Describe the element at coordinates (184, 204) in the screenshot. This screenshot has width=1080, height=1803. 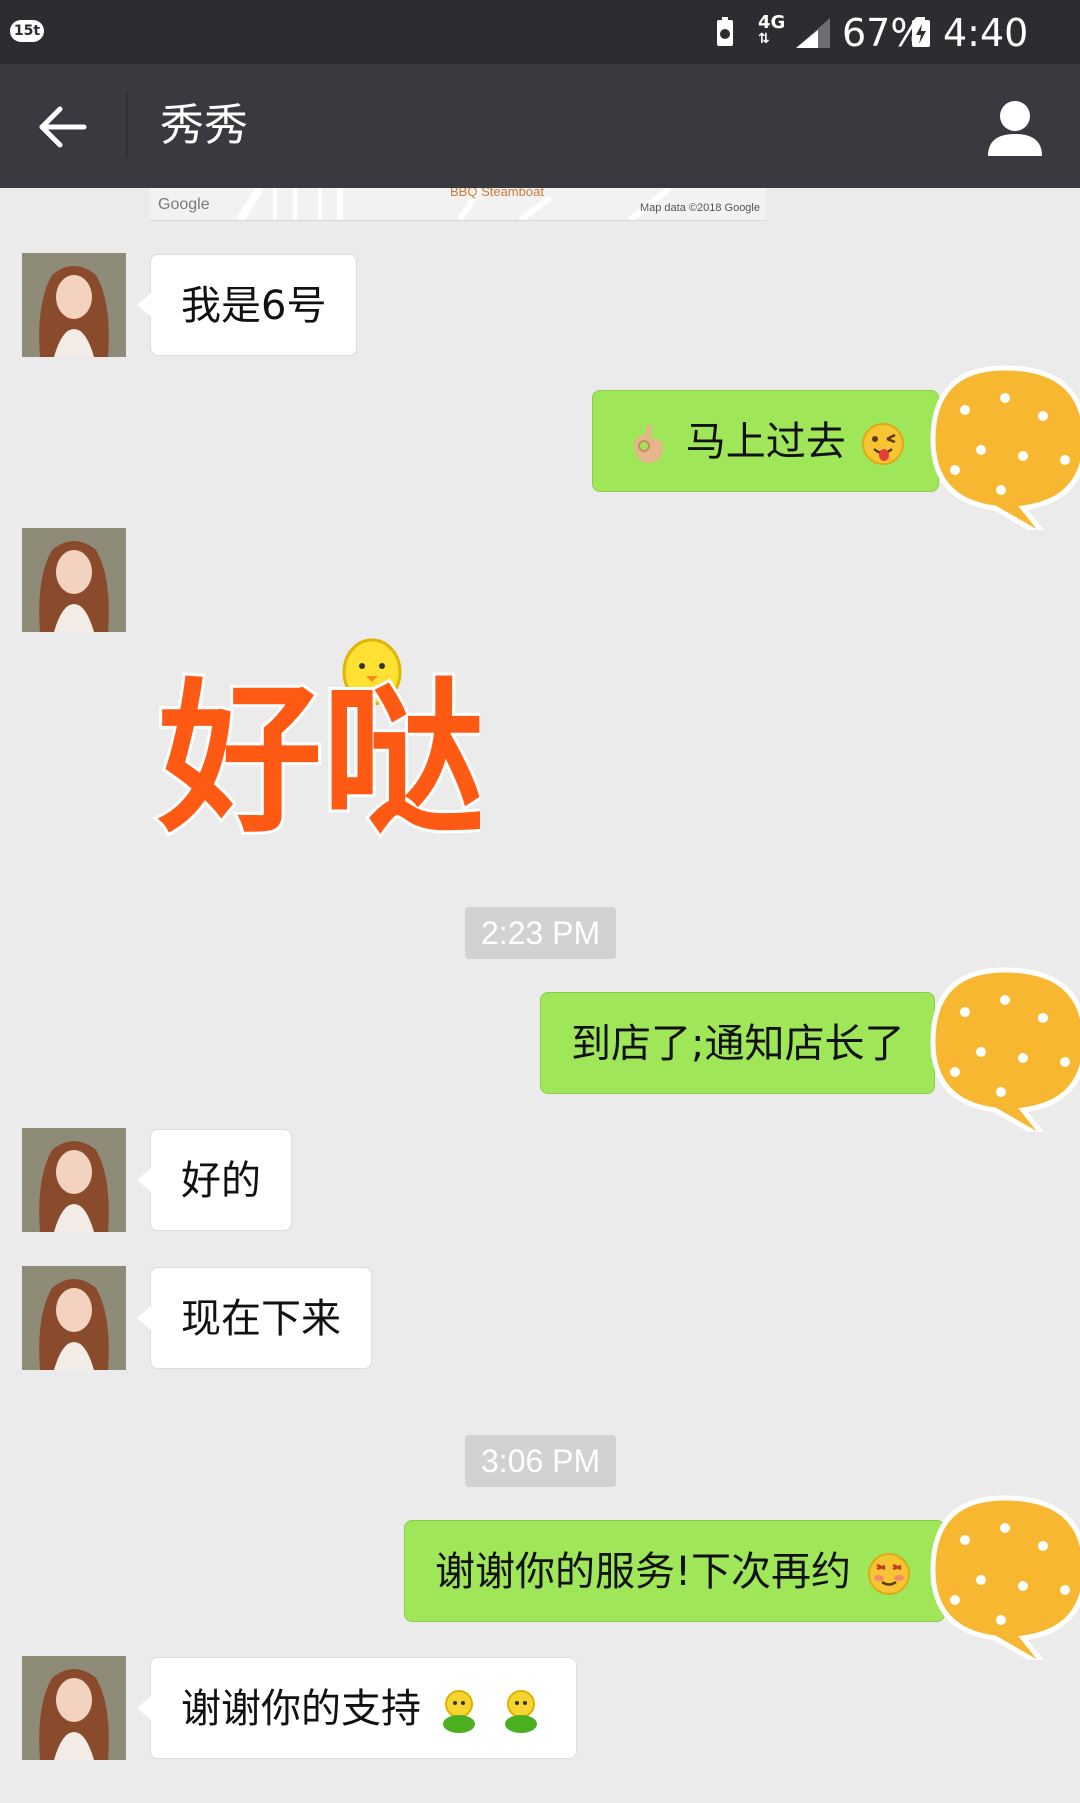
I see `google-logo: Google` at that location.